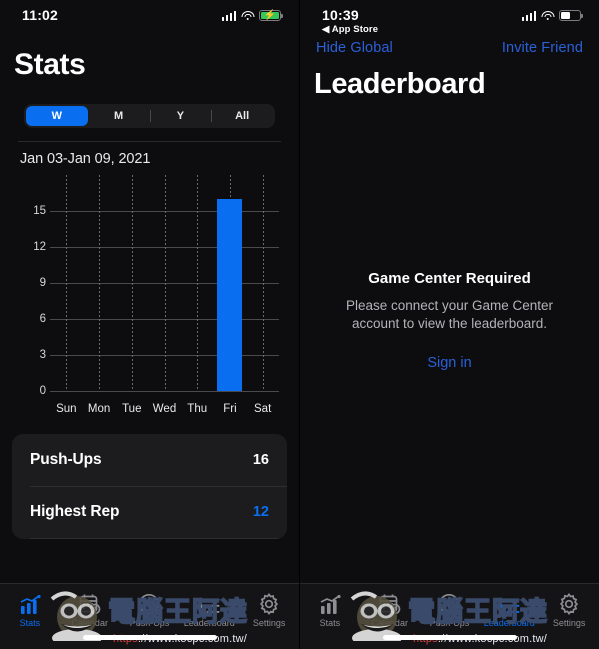  Describe the element at coordinates (449, 17) in the screenshot. I see `status-bar-right: 10:39 ◀ App Store` at that location.